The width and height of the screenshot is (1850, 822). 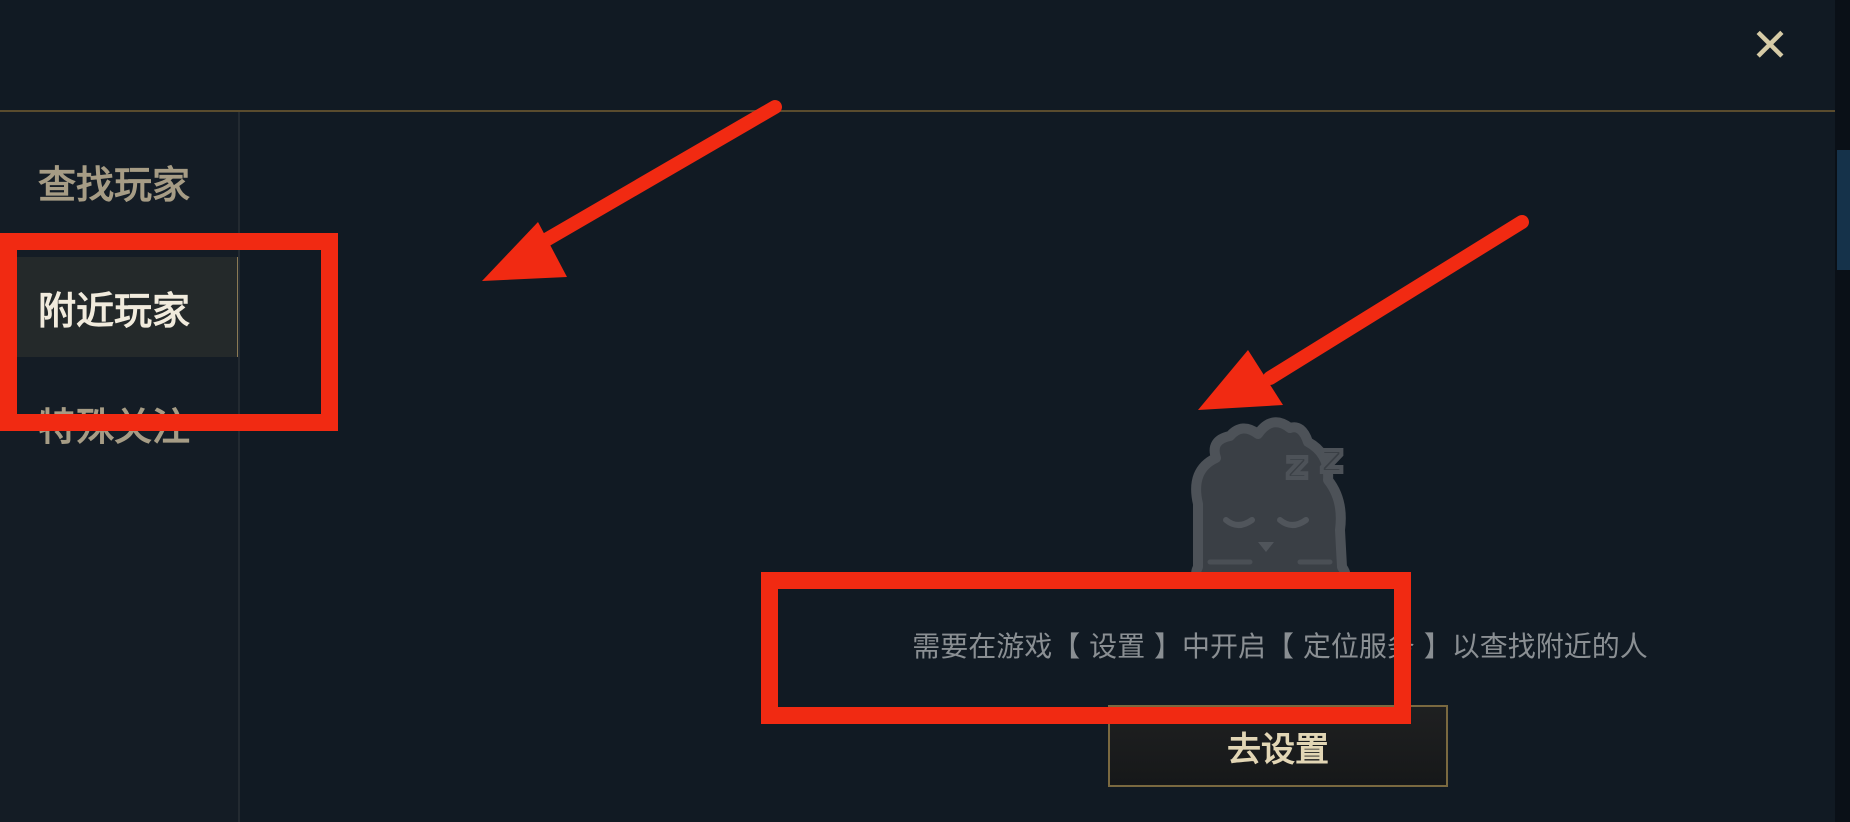 I want to click on window-edge, so click(x=1842, y=411).